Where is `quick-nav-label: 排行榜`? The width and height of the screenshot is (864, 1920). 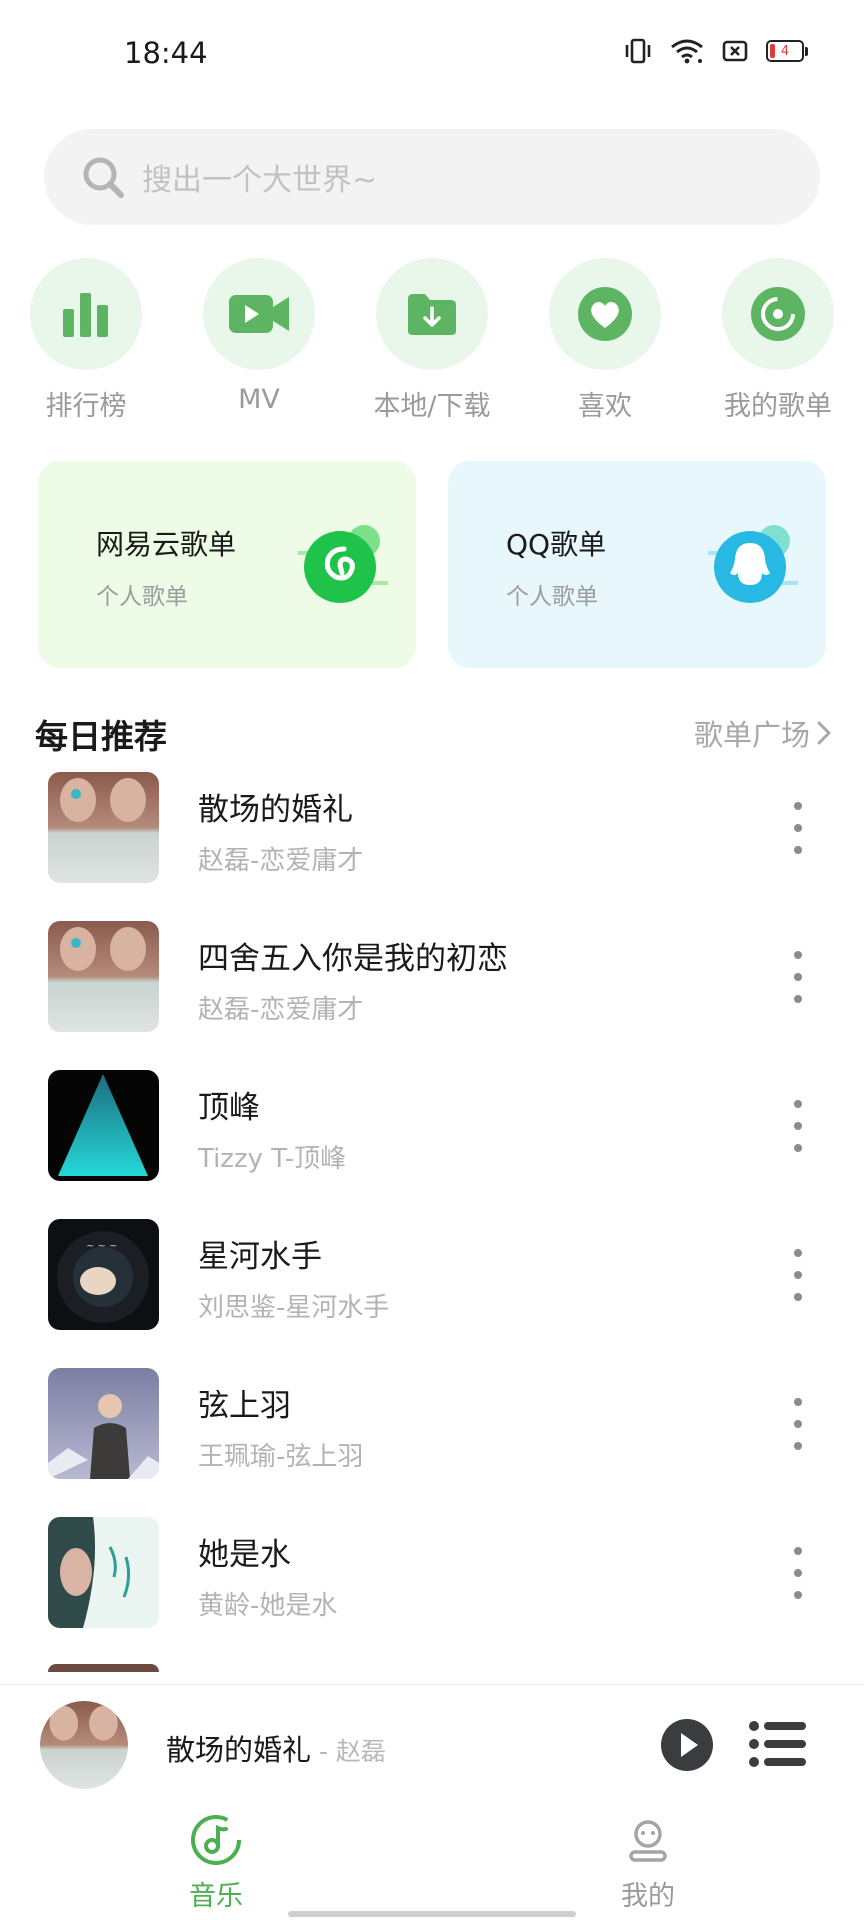
quick-nav-label: 排行榜 is located at coordinates (86, 406).